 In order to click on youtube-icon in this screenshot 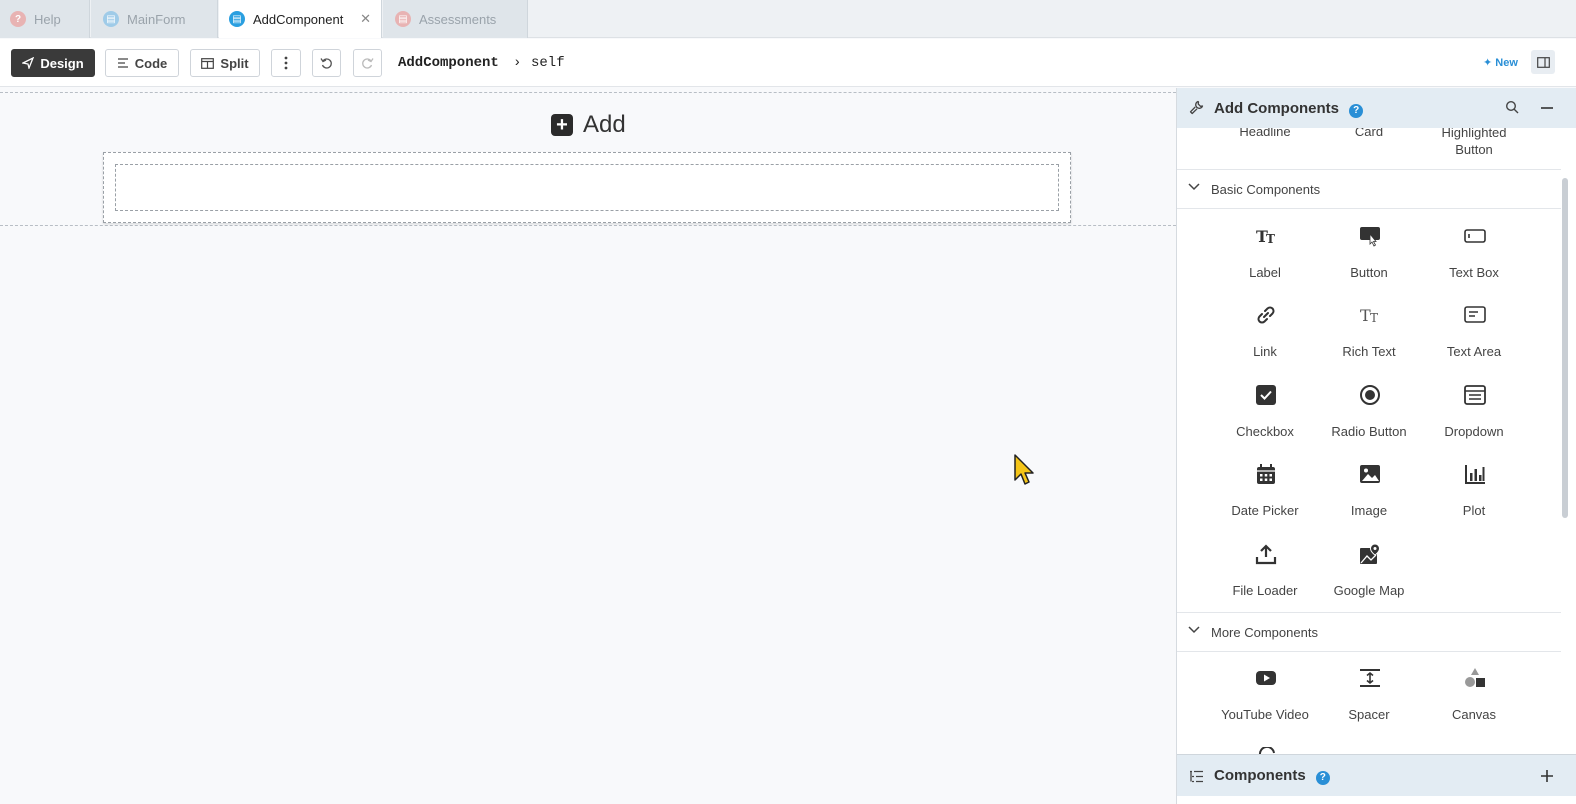, I will do `click(1266, 678)`.